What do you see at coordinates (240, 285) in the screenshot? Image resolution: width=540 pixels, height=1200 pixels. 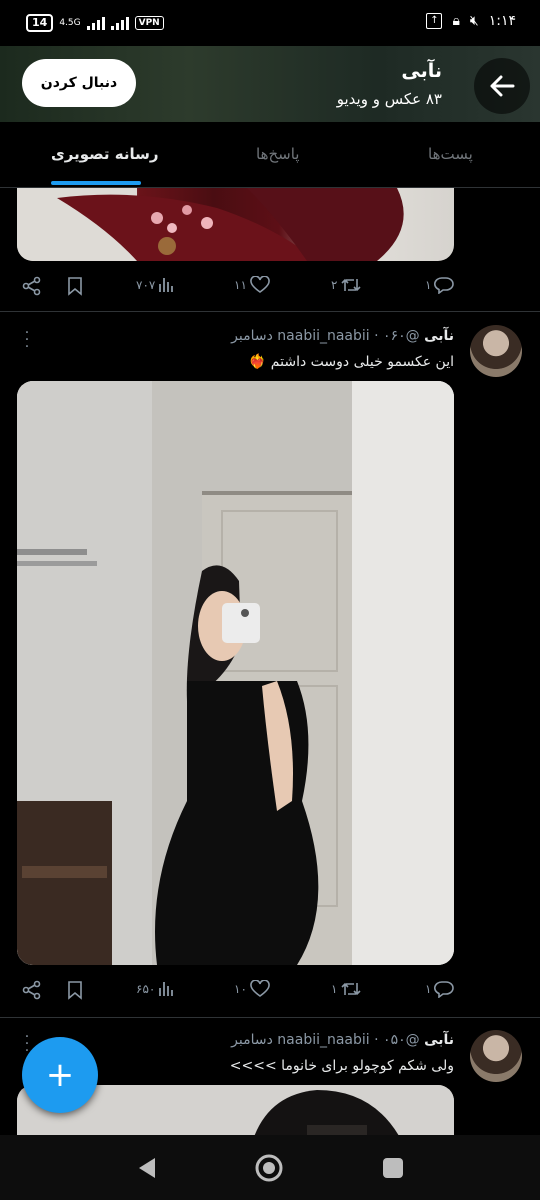 I see `likes-count: ۱۱` at bounding box center [240, 285].